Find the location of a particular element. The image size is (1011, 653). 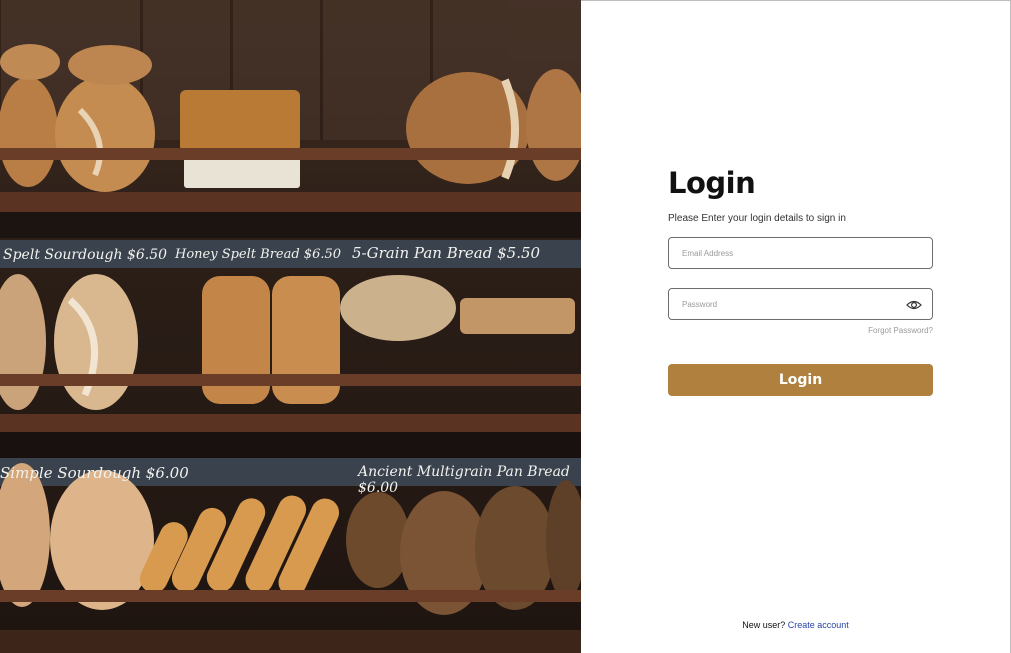

show-password-eye-icon is located at coordinates (914, 304).